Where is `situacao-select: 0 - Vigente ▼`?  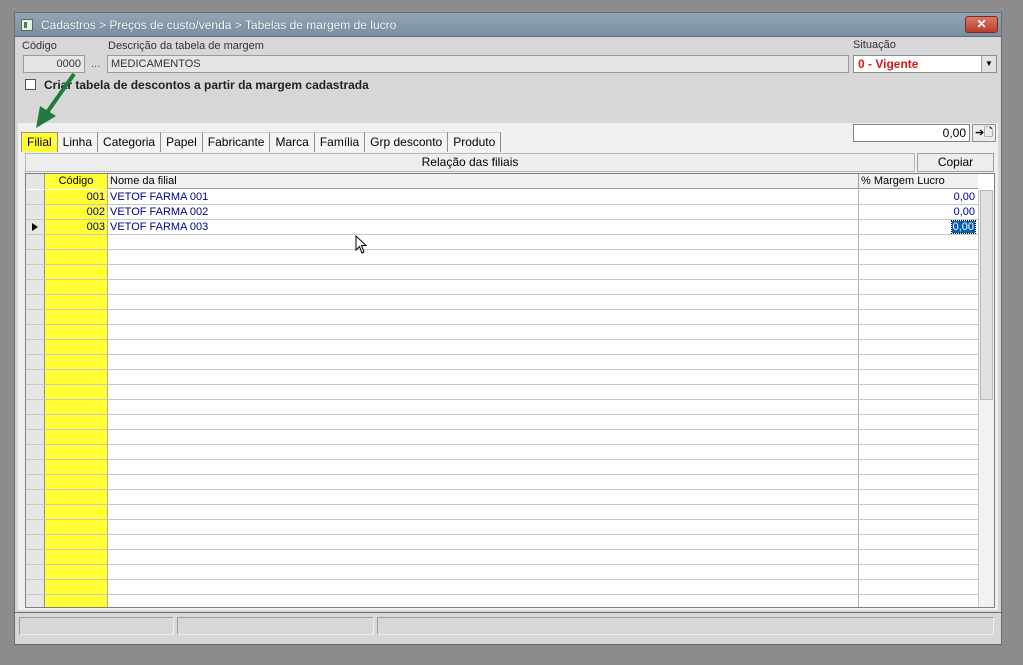
situacao-select: 0 - Vigente ▼ is located at coordinates (925, 64).